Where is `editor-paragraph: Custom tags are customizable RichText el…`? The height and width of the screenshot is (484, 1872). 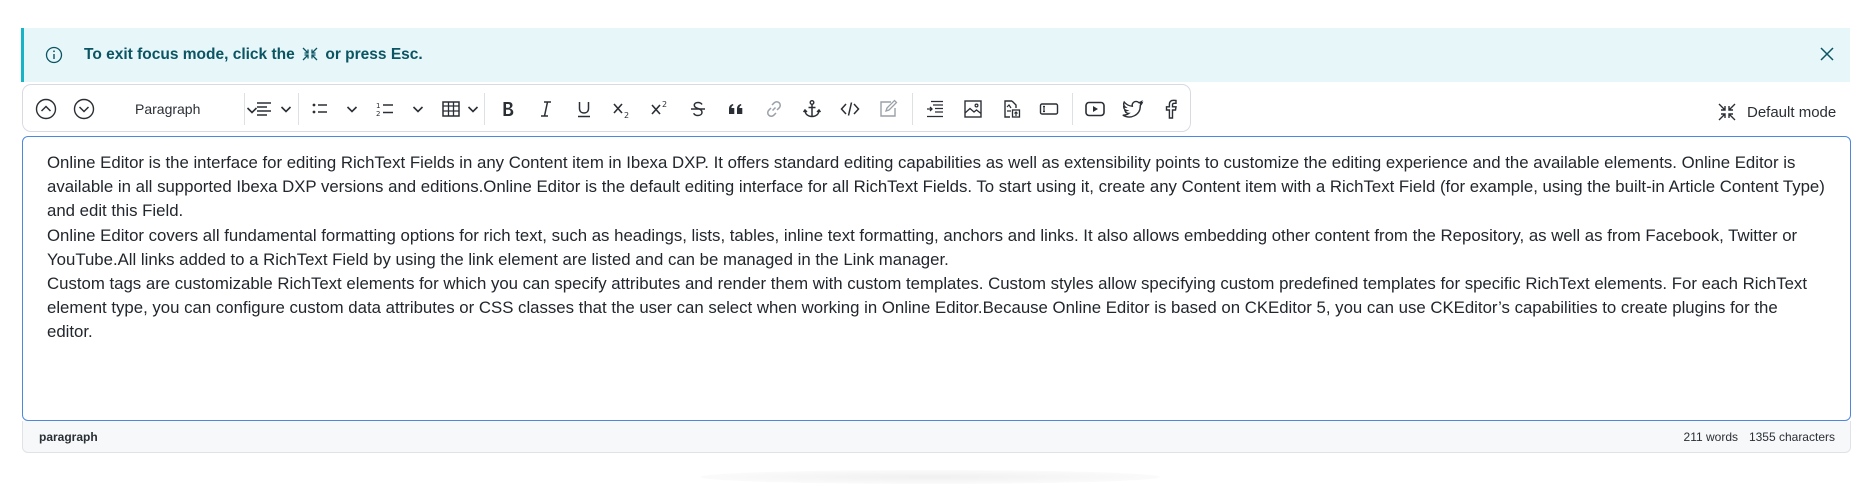 editor-paragraph: Custom tags are customizable RichText el… is located at coordinates (937, 308).